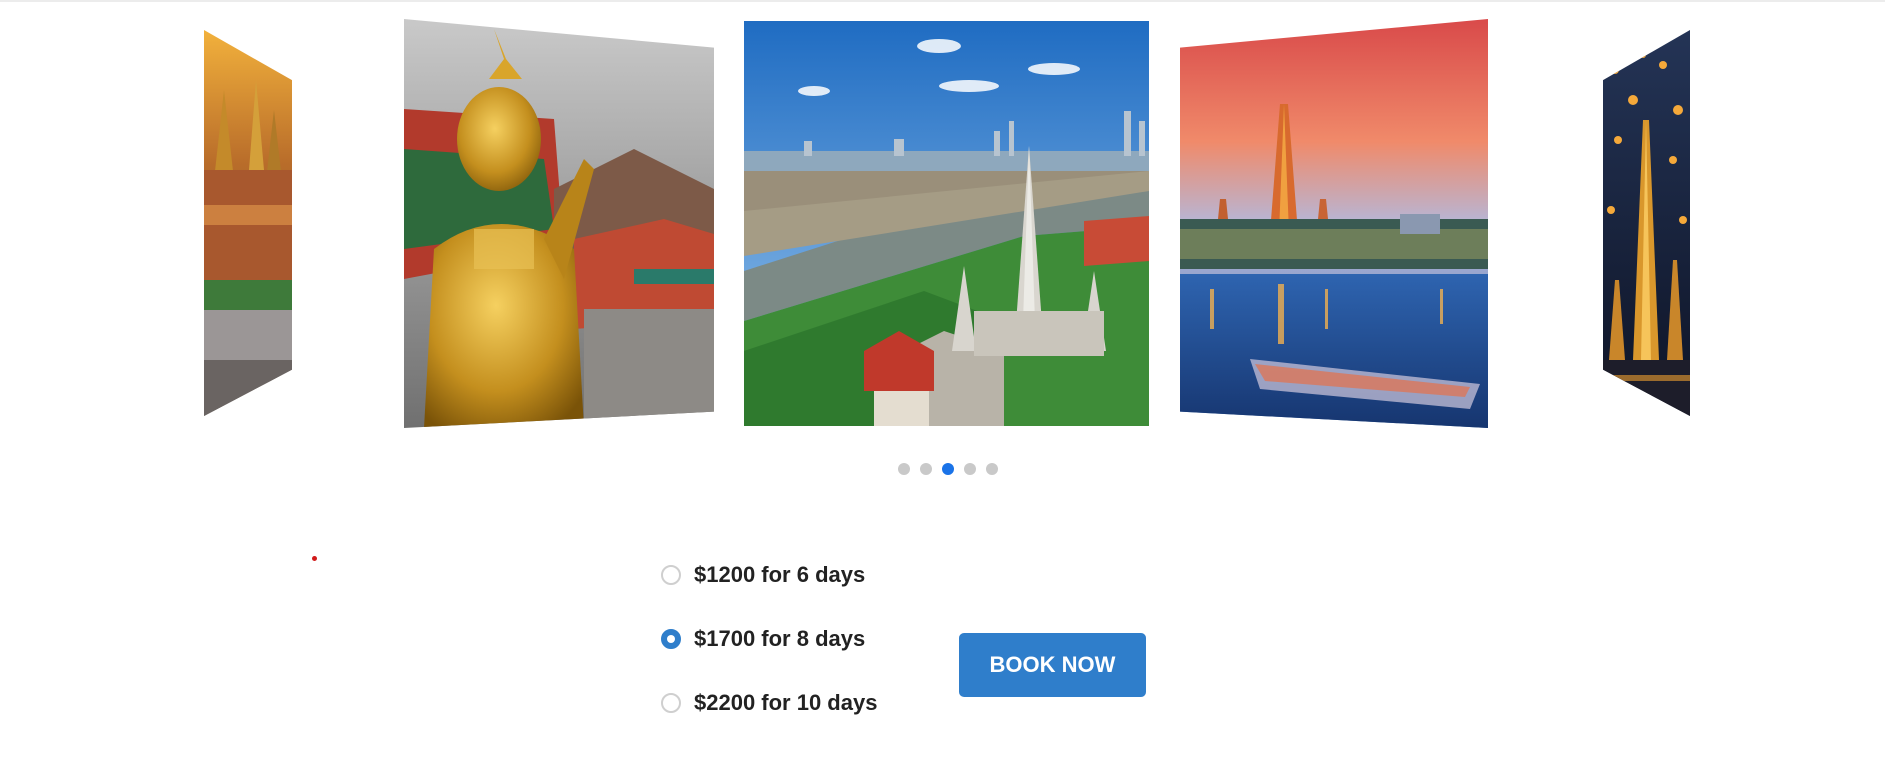 The height and width of the screenshot is (760, 1885). What do you see at coordinates (786, 702) in the screenshot?
I see `price-option-label: $2200 for 10 days` at bounding box center [786, 702].